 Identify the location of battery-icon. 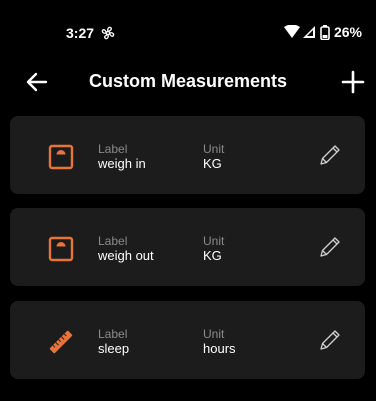
(325, 32).